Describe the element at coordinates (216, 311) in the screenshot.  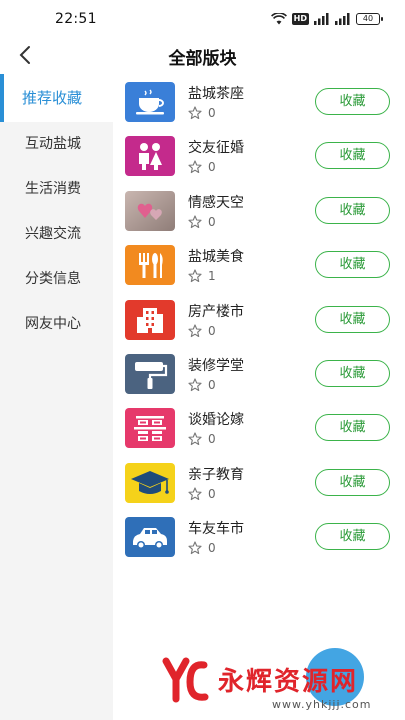
I see `forum-name: 房产楼市` at that location.